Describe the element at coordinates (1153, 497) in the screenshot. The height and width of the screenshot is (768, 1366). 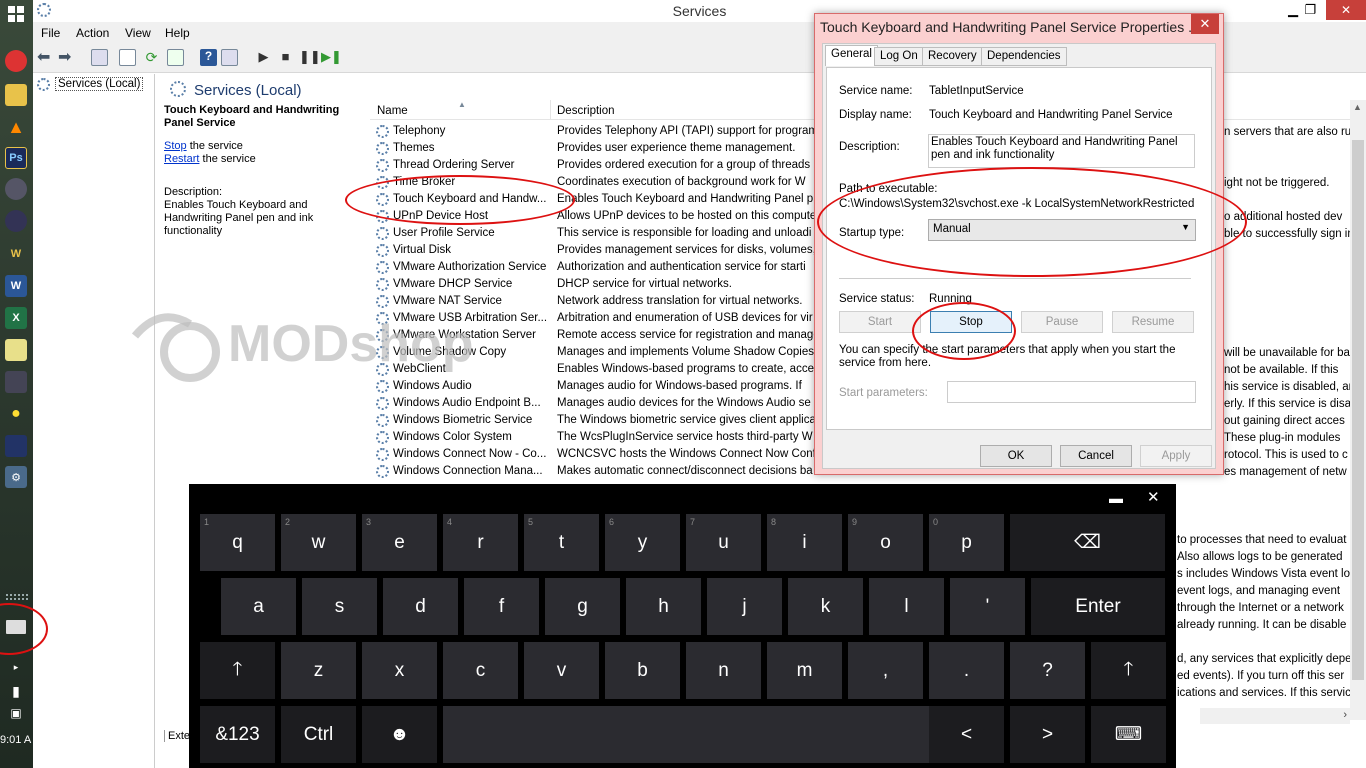
I see `keyboard-close-icon: ✕` at that location.